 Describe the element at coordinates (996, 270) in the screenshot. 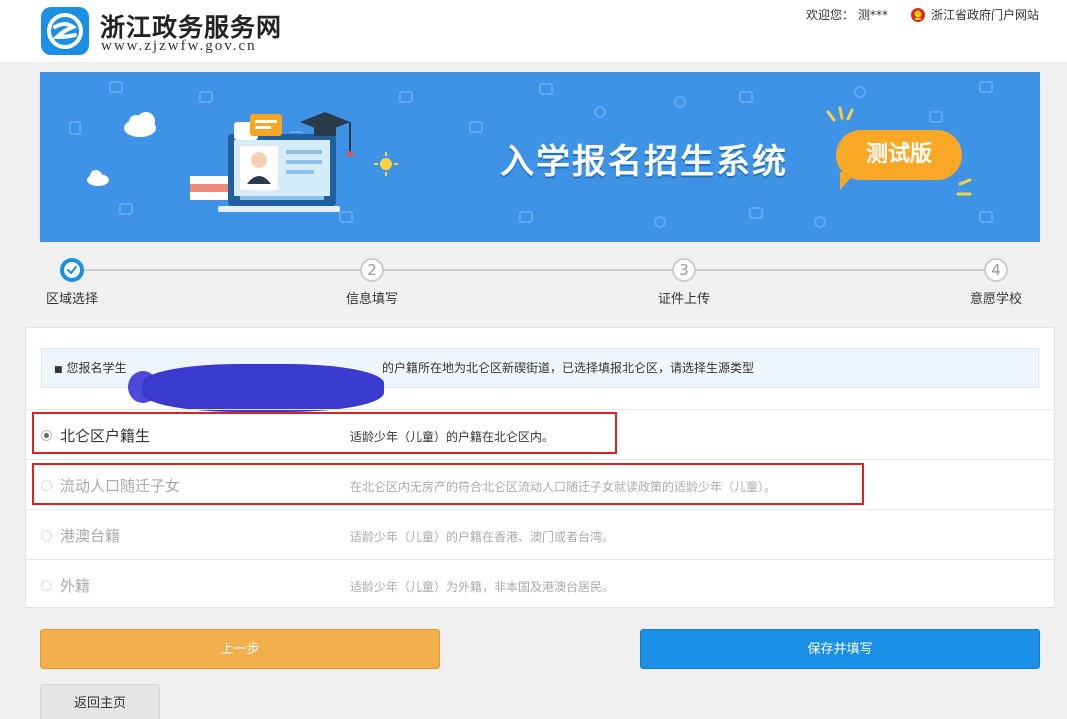

I see `step-number: 4` at that location.